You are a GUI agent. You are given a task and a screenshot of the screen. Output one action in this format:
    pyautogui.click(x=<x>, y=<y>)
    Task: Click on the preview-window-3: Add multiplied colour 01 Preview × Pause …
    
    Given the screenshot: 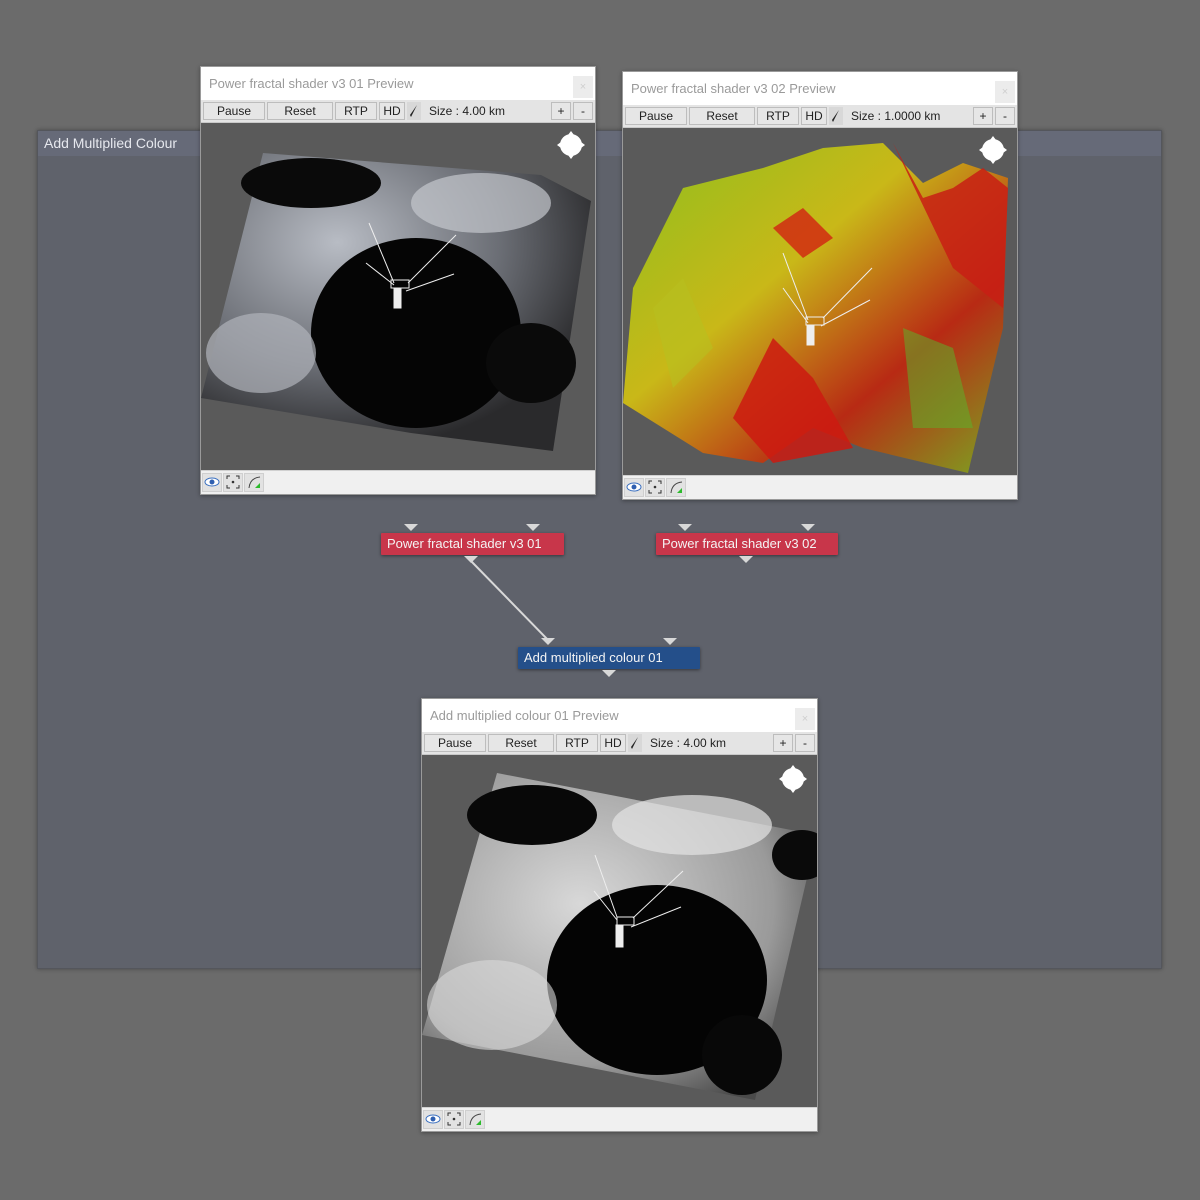 What is the action you would take?
    pyautogui.click(x=619, y=915)
    